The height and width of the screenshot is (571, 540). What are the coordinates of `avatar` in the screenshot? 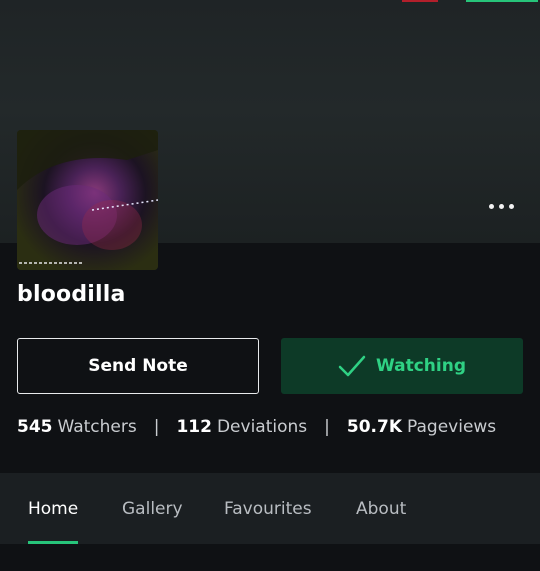 It's located at (87, 200).